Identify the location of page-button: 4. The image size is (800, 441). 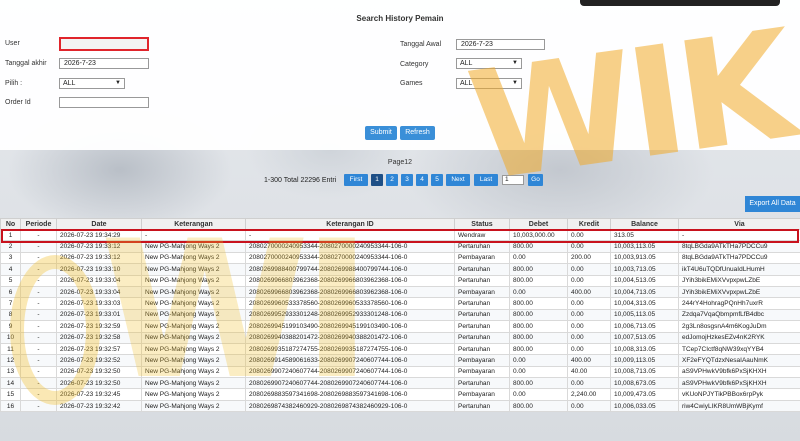
(422, 180).